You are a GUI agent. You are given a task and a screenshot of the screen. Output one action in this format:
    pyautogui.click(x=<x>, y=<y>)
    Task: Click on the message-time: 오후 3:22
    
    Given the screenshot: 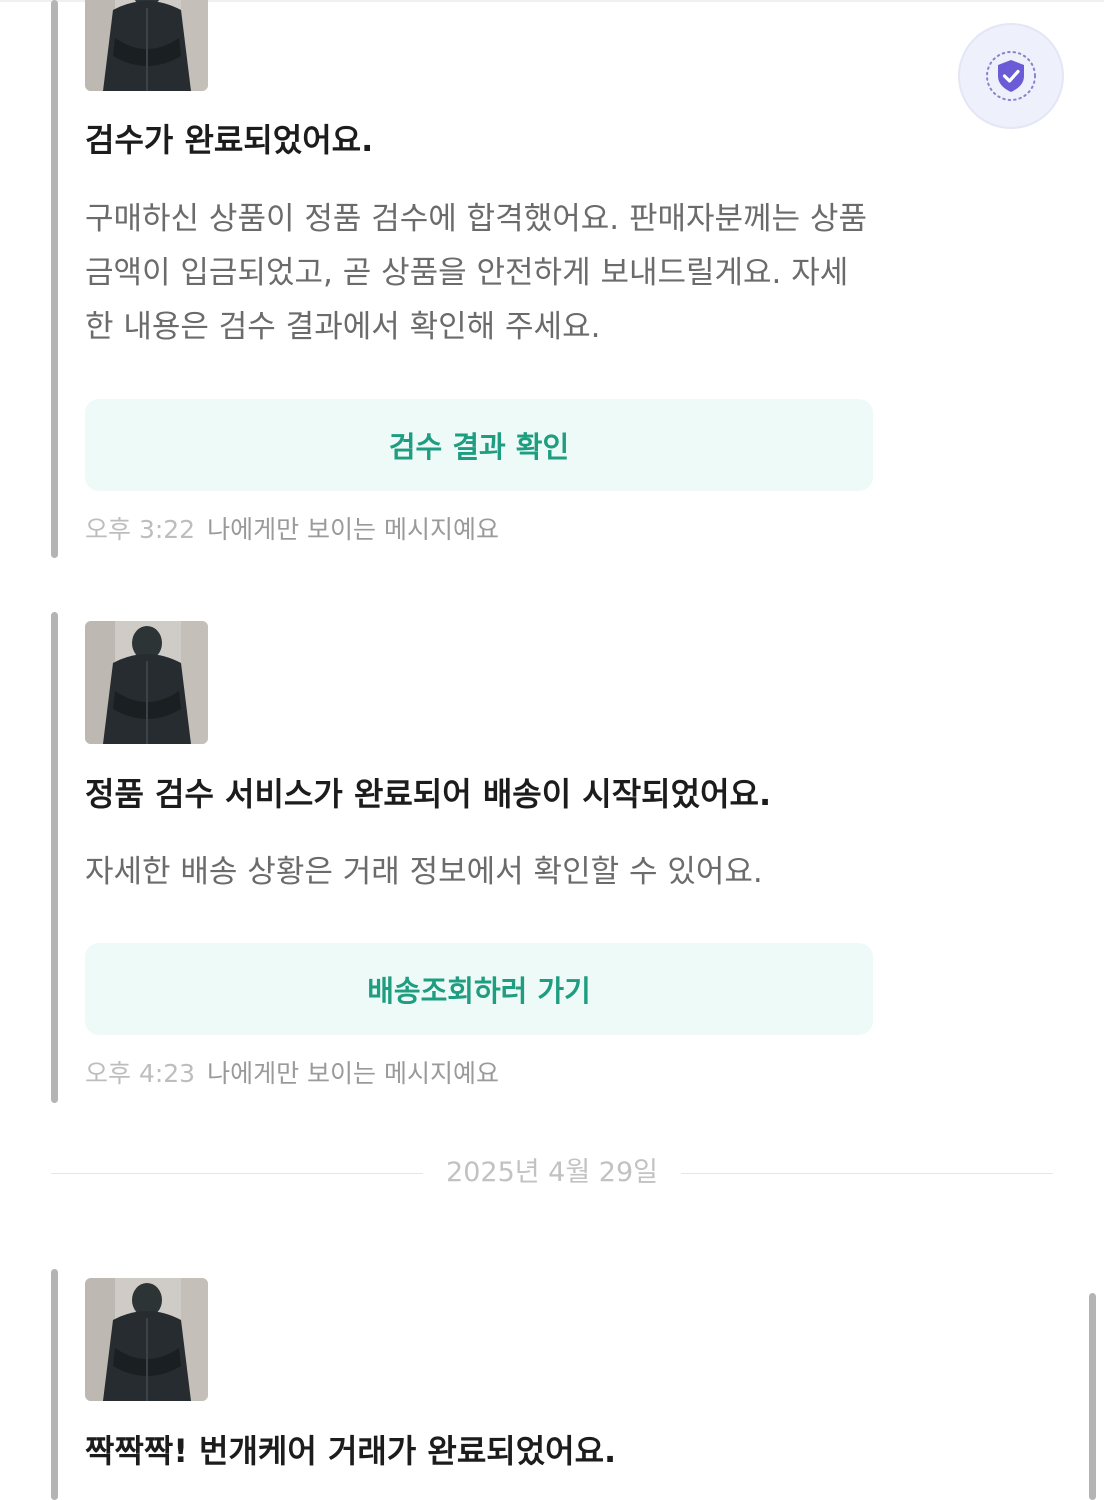 What is the action you would take?
    pyautogui.click(x=140, y=529)
    